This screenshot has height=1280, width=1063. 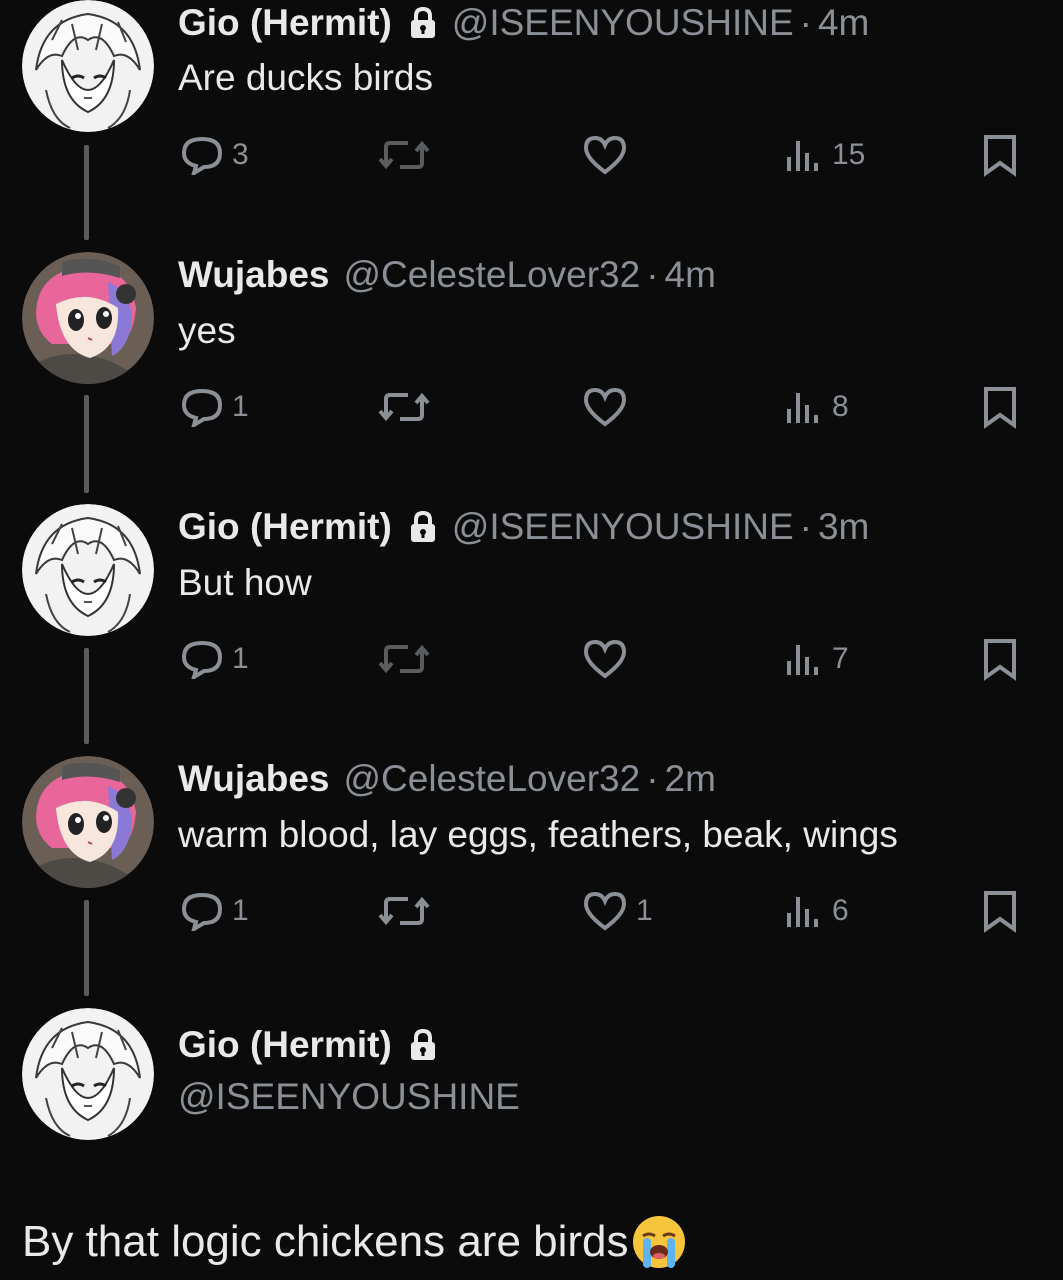 What do you see at coordinates (843, 527) in the screenshot?
I see `timestamp: 3m` at bounding box center [843, 527].